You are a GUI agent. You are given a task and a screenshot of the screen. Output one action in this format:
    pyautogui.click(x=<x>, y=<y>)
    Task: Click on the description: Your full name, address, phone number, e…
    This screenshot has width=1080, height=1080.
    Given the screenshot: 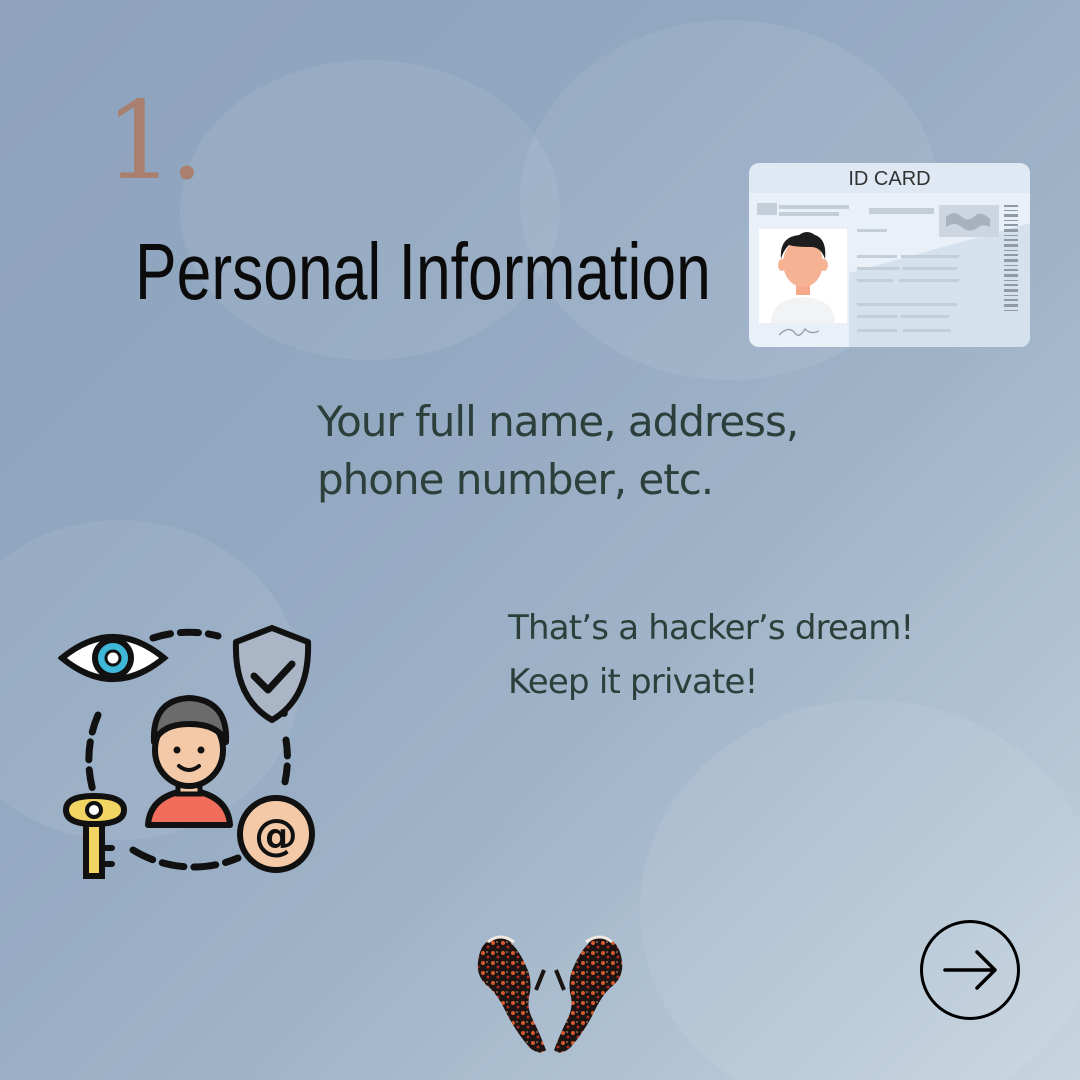 What is the action you would take?
    pyautogui.click(x=617, y=451)
    